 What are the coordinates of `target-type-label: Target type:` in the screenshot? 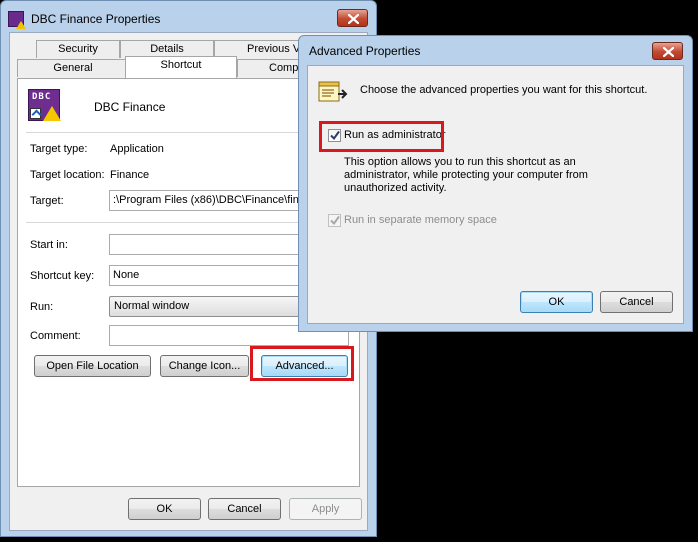 It's located at (59, 149).